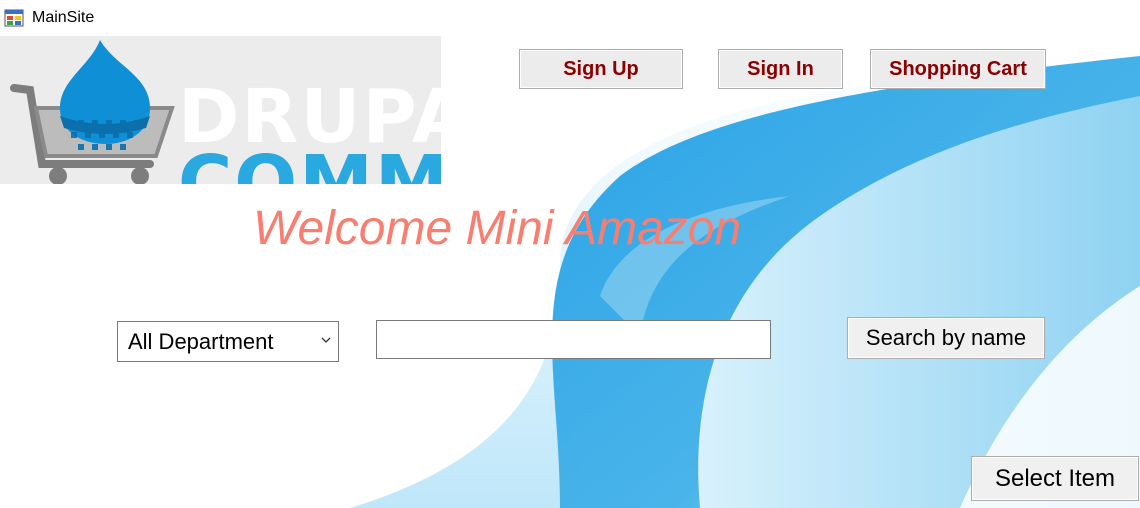 This screenshot has height=508, width=1140. I want to click on sign-up-button: Sign Up, so click(601, 69).